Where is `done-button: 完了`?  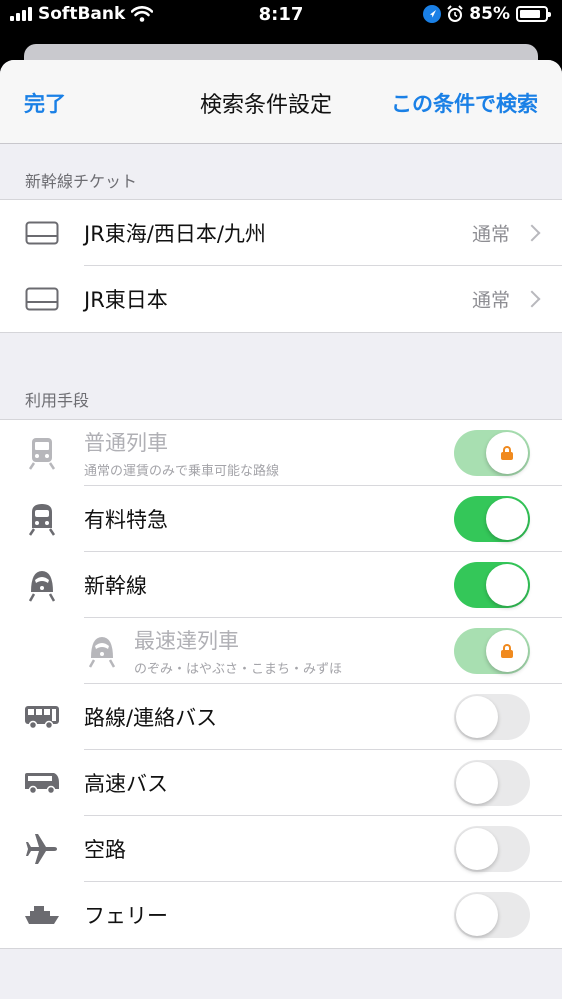 done-button: 完了 is located at coordinates (45, 103).